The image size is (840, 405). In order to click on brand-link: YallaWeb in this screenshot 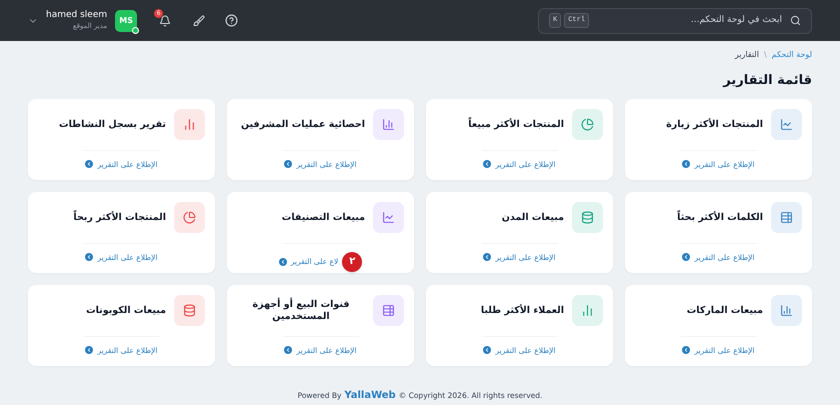, I will do `click(370, 395)`.